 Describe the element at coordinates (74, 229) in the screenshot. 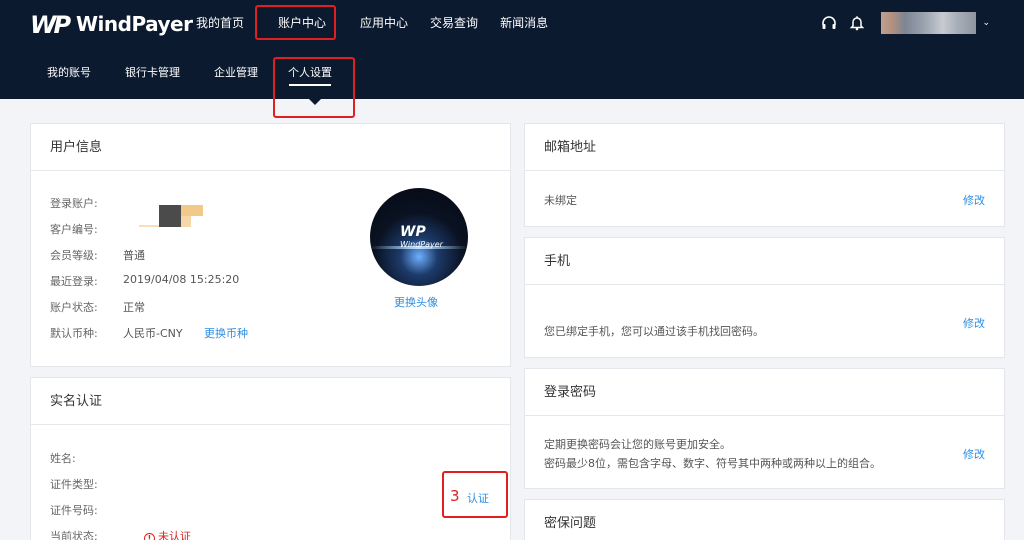

I see `customer-id-label: 客户编号:` at that location.